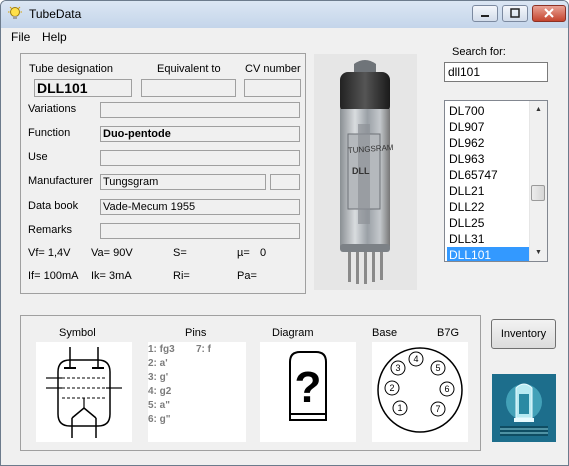  I want to click on cv-number-label: CV number, so click(273, 69).